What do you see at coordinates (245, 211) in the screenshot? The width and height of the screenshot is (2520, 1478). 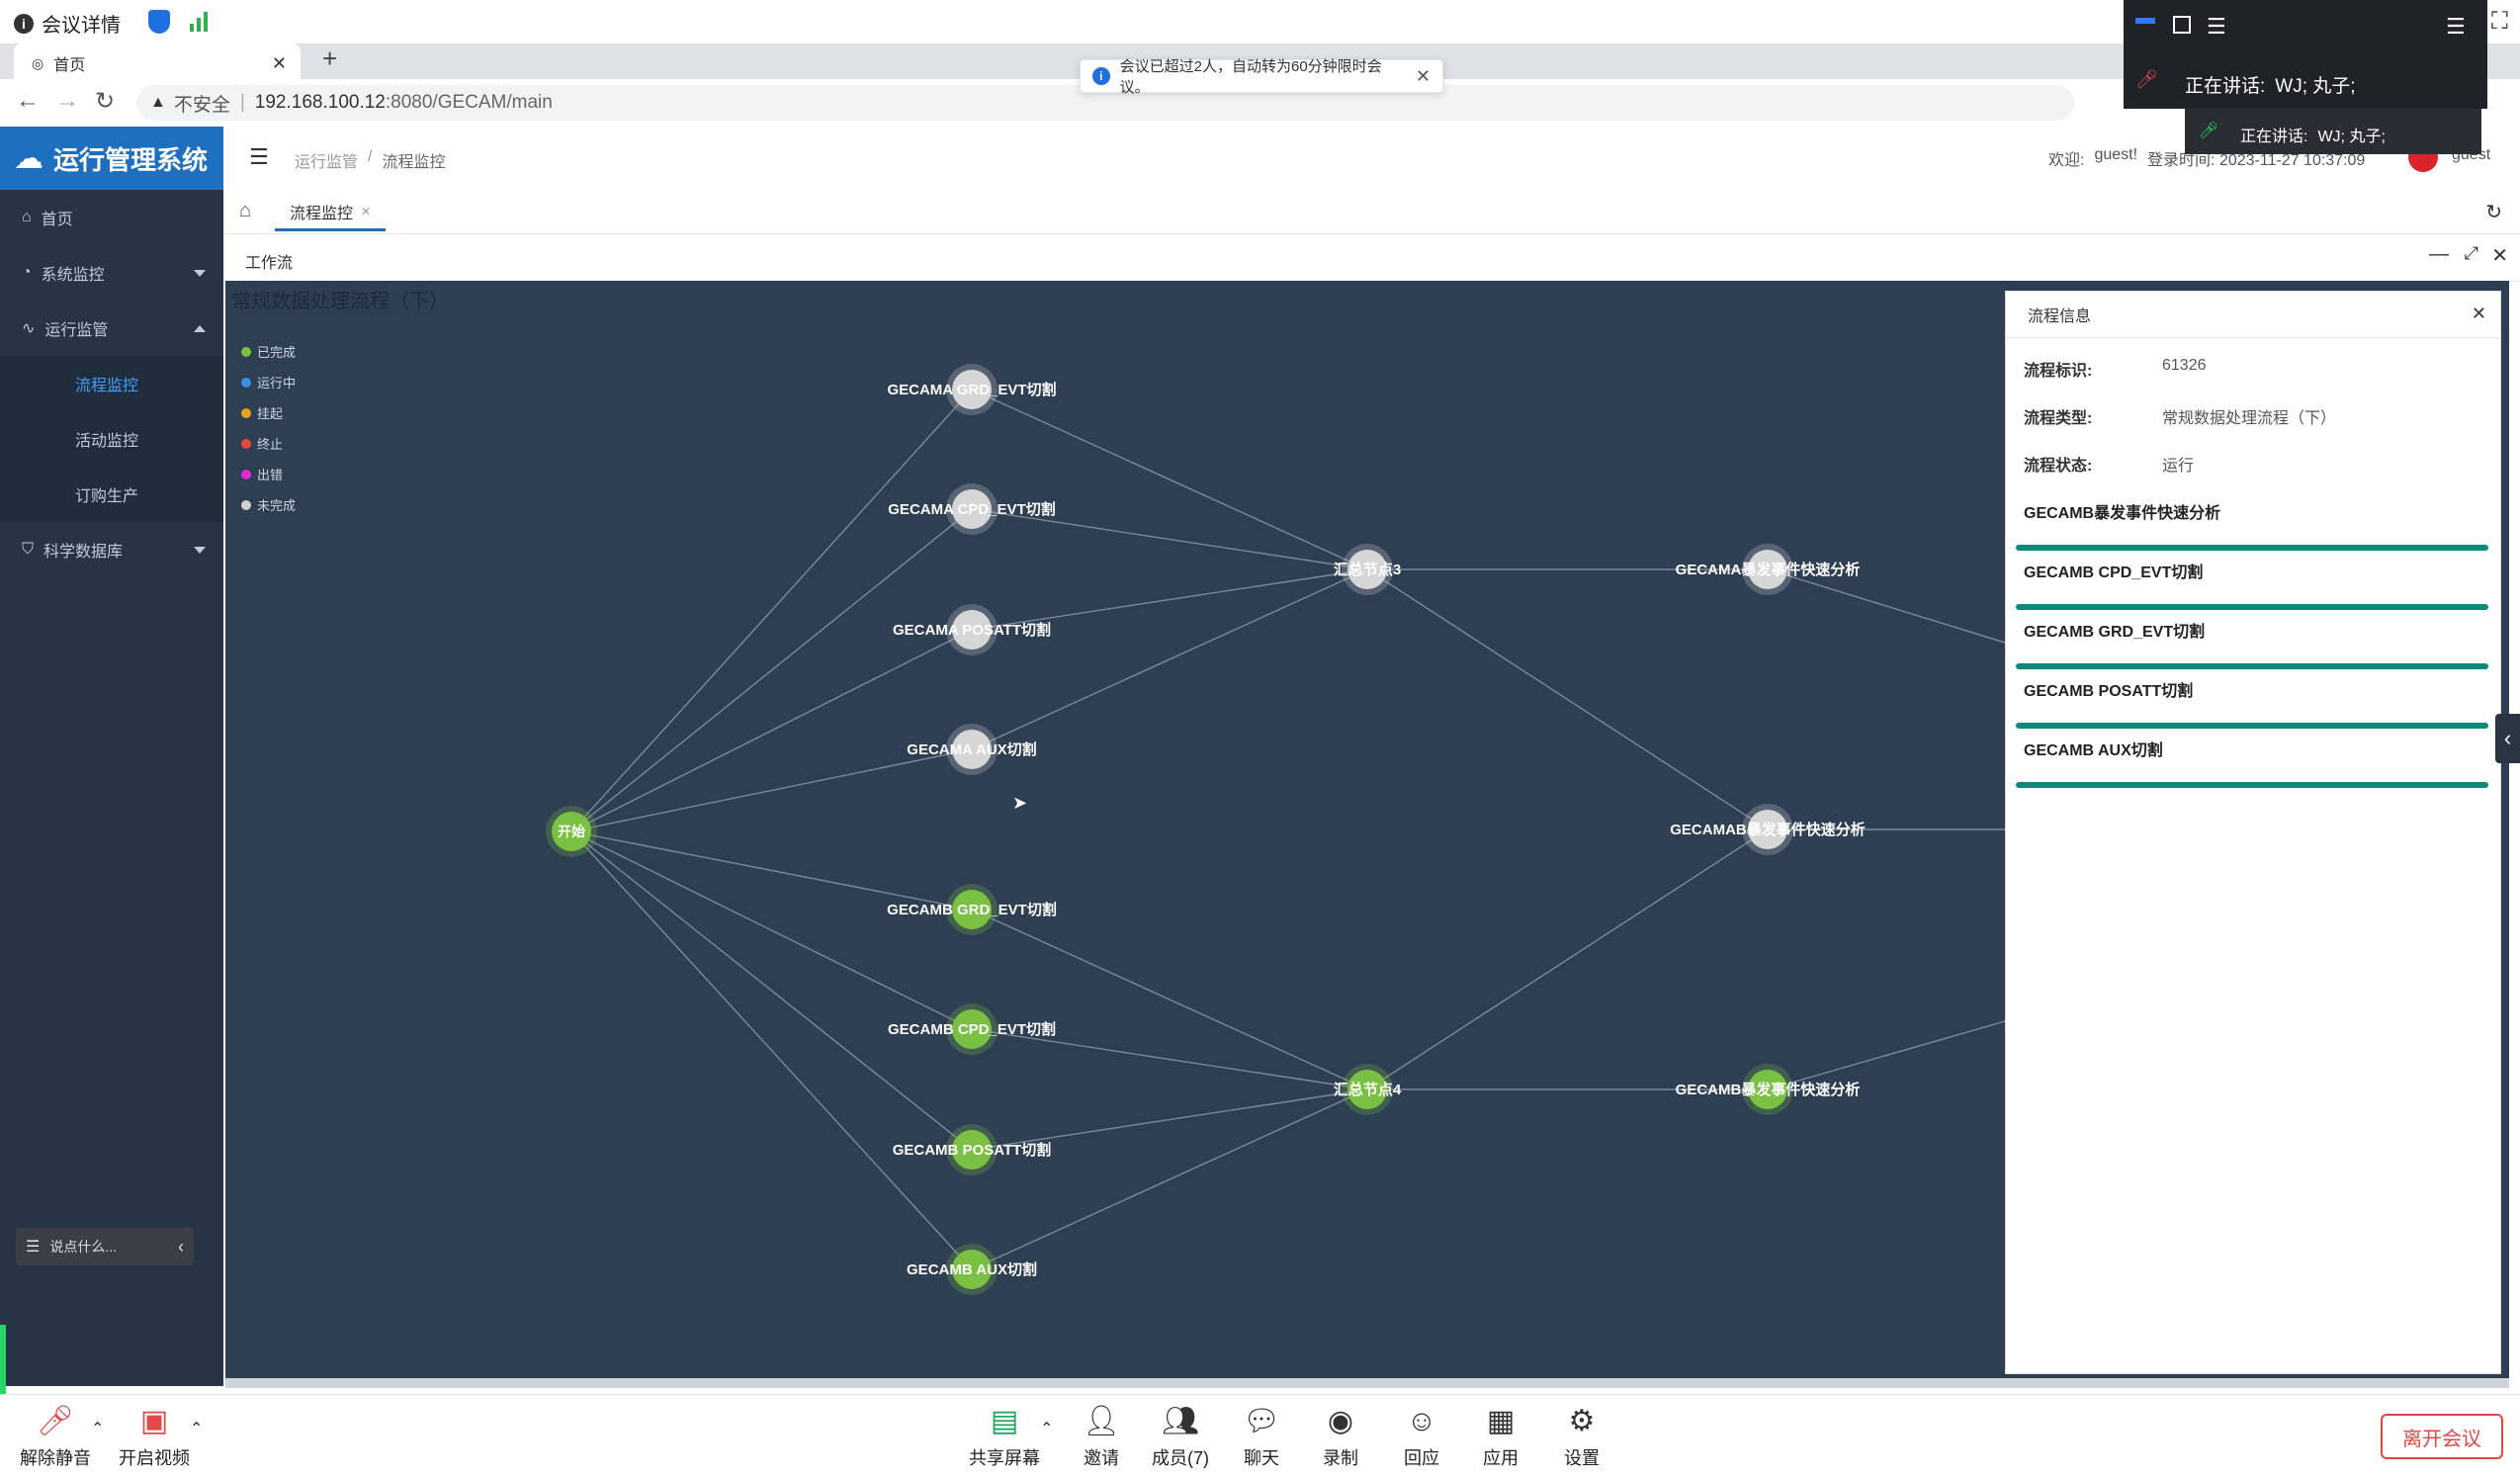 I see `home-tab-icon: ⌂` at bounding box center [245, 211].